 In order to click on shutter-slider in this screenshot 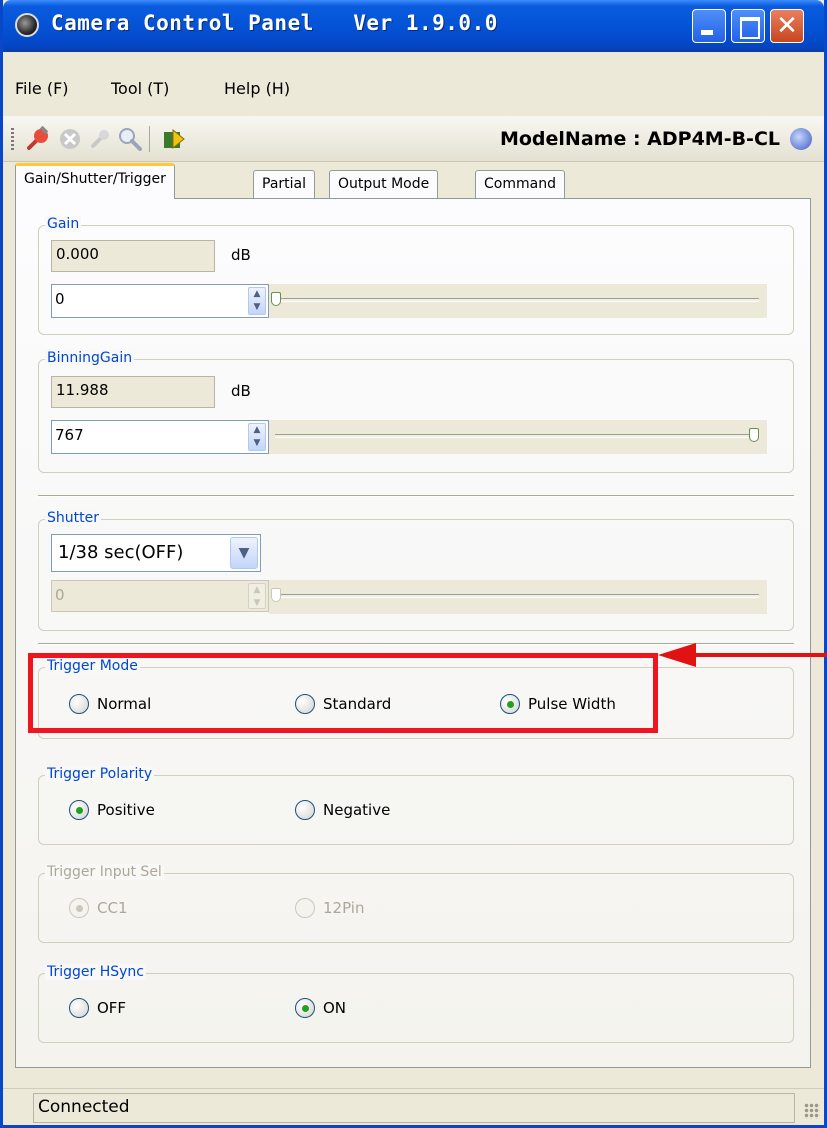, I will do `click(518, 597)`.